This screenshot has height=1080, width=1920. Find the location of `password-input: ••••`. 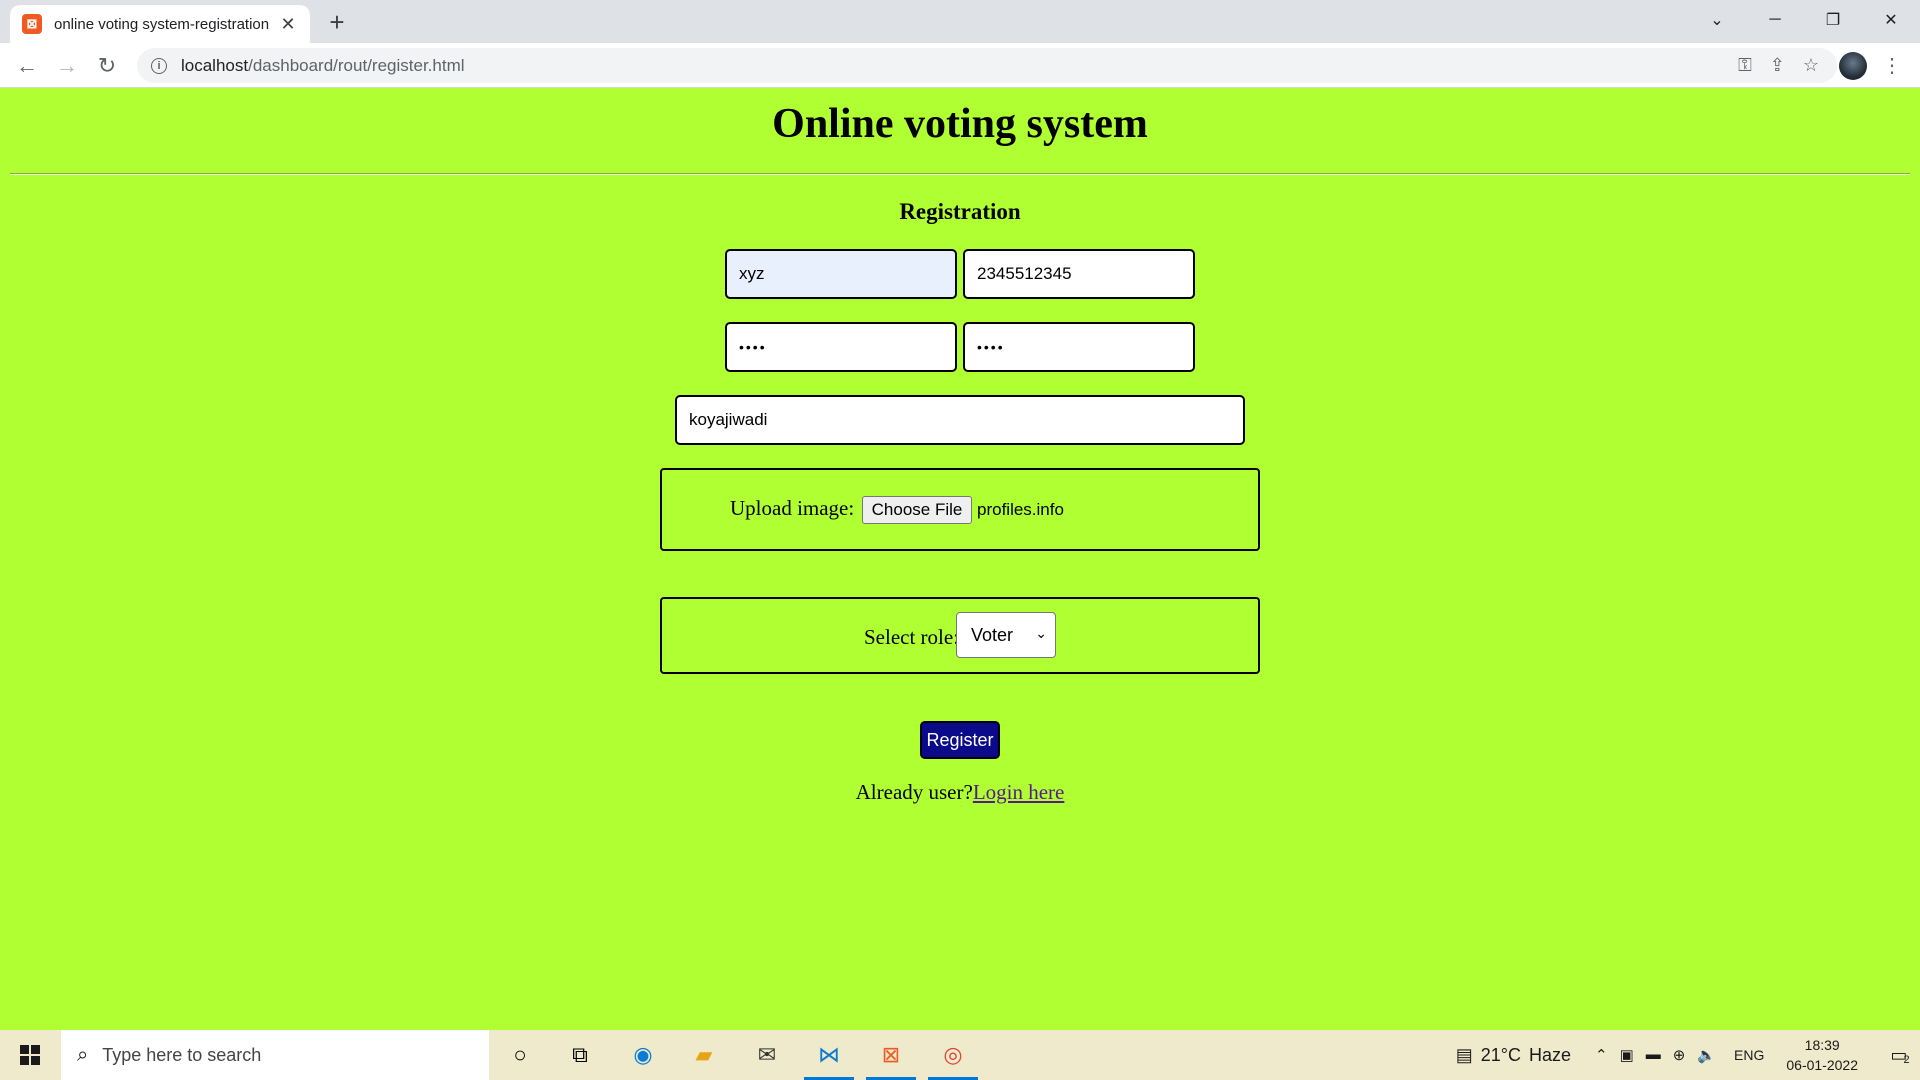

password-input: •••• is located at coordinates (841, 347).